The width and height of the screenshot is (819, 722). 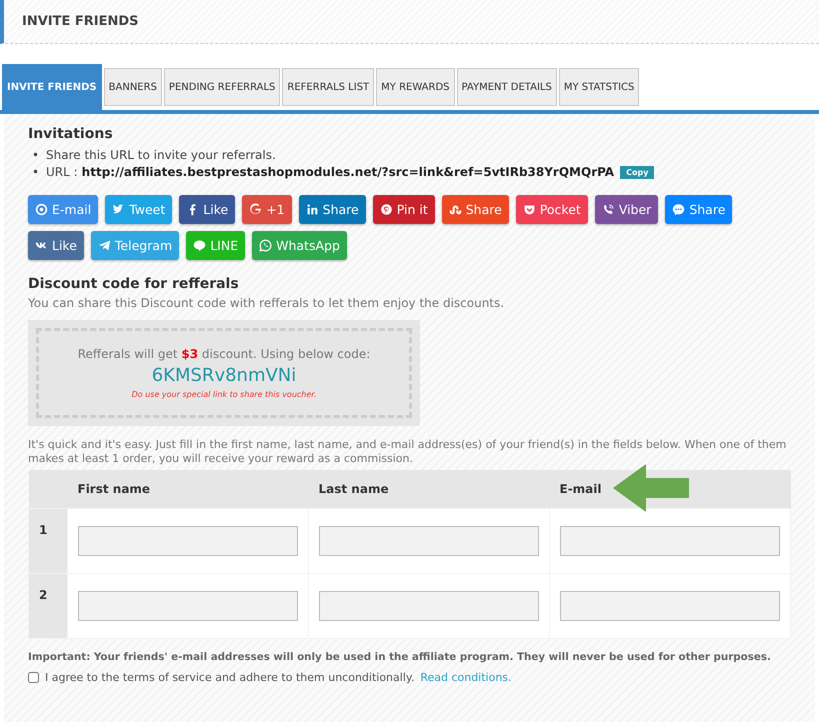 What do you see at coordinates (224, 354) in the screenshot?
I see `voucher-offer: Refferals will get $3 discount. Using below code:` at bounding box center [224, 354].